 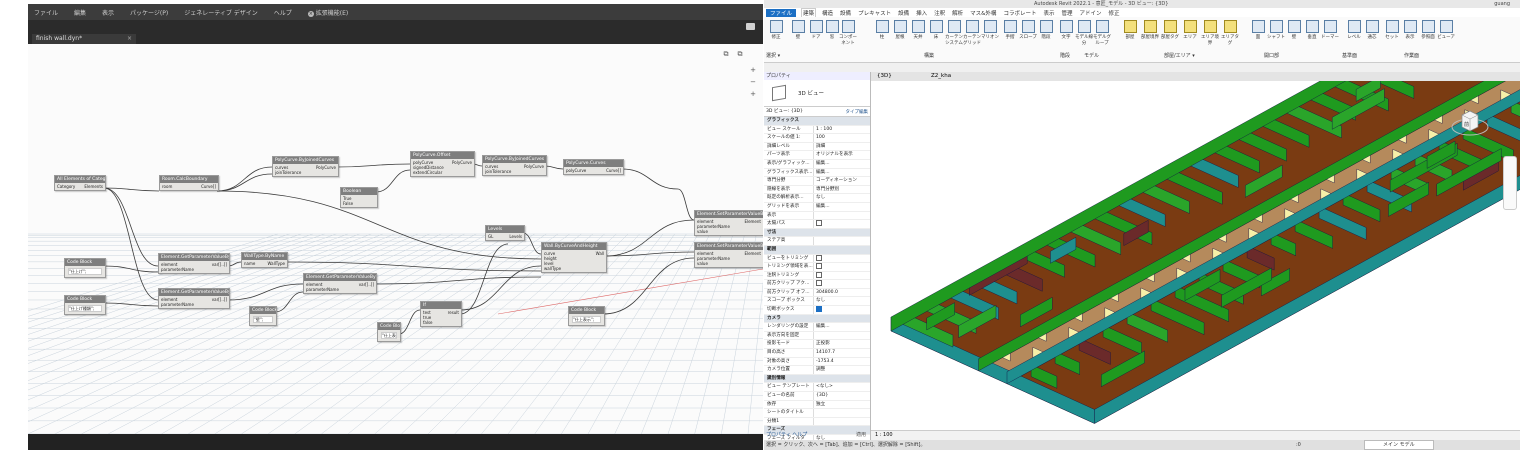 What do you see at coordinates (1130, 30) in the screenshot?
I see `ribbon-button: 部屋` at bounding box center [1130, 30].